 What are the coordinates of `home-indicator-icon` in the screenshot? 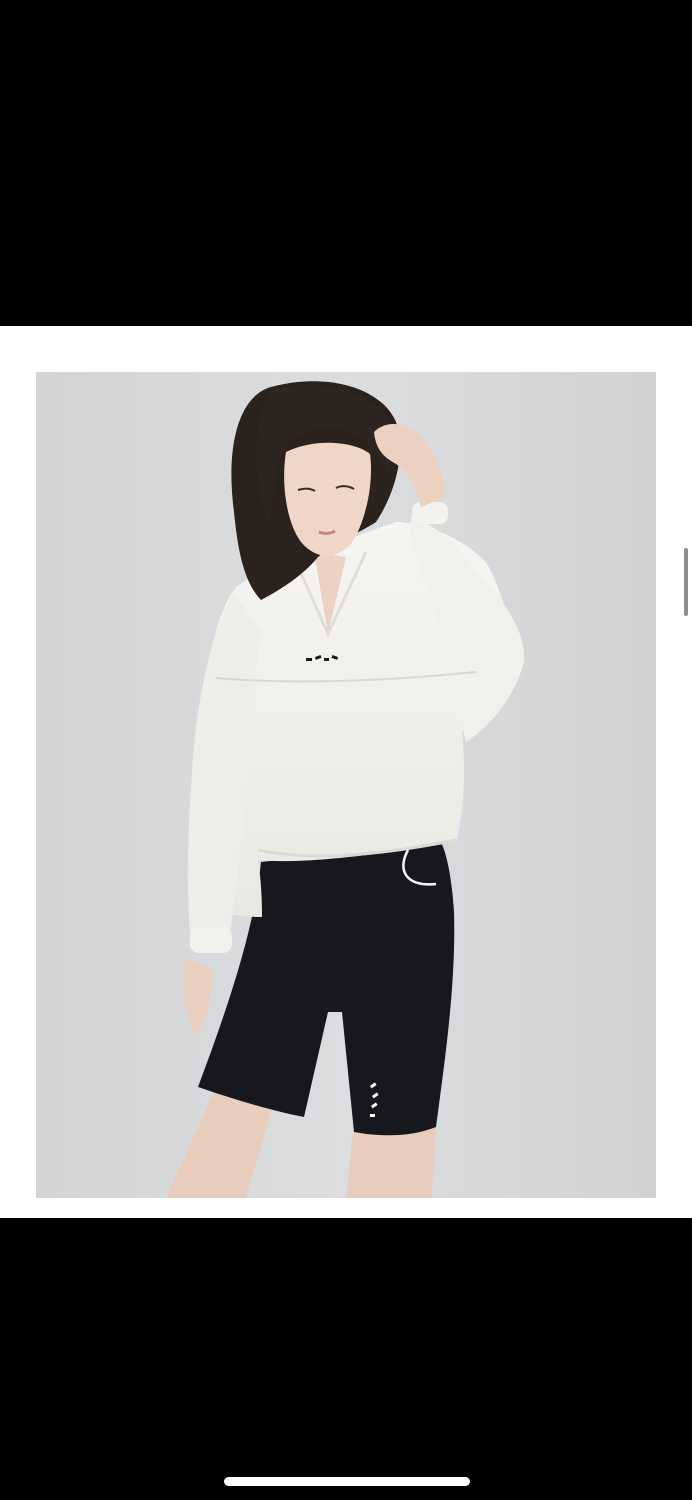 It's located at (347, 1481).